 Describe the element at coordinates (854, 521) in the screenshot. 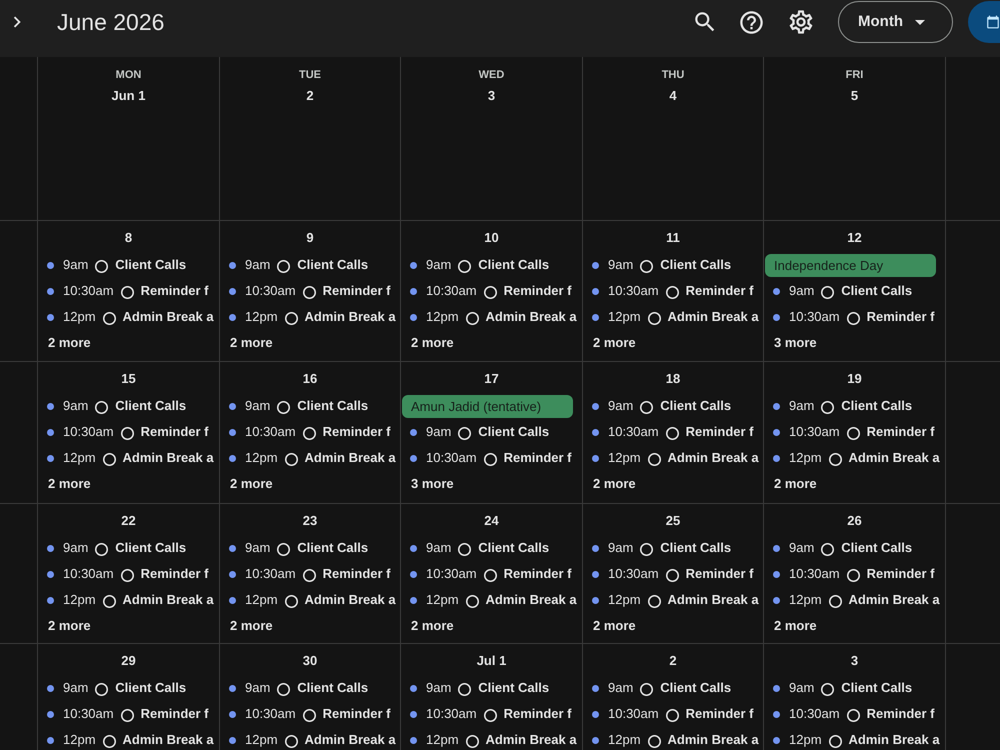

I see `date-number: 26` at that location.